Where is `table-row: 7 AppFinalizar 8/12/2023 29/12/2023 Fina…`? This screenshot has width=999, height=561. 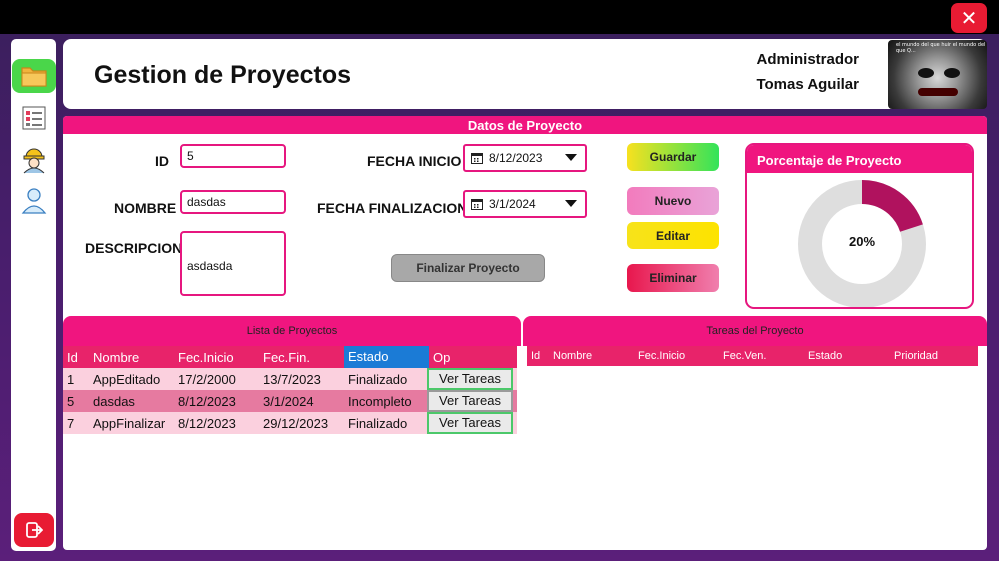
table-row: 7 AppFinalizar 8/12/2023 29/12/2023 Fina… is located at coordinates (290, 423).